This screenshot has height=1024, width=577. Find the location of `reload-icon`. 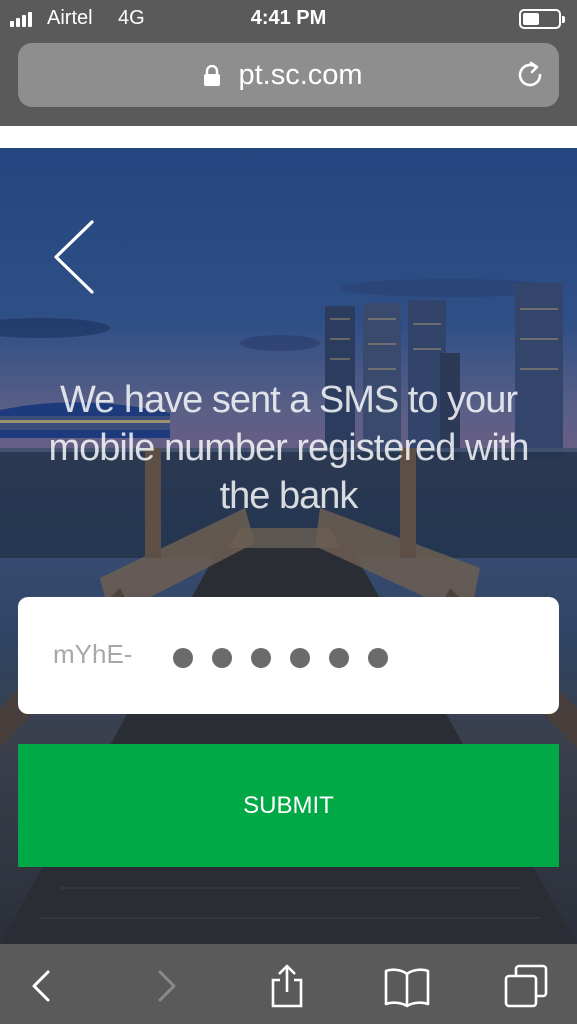

reload-icon is located at coordinates (530, 75).